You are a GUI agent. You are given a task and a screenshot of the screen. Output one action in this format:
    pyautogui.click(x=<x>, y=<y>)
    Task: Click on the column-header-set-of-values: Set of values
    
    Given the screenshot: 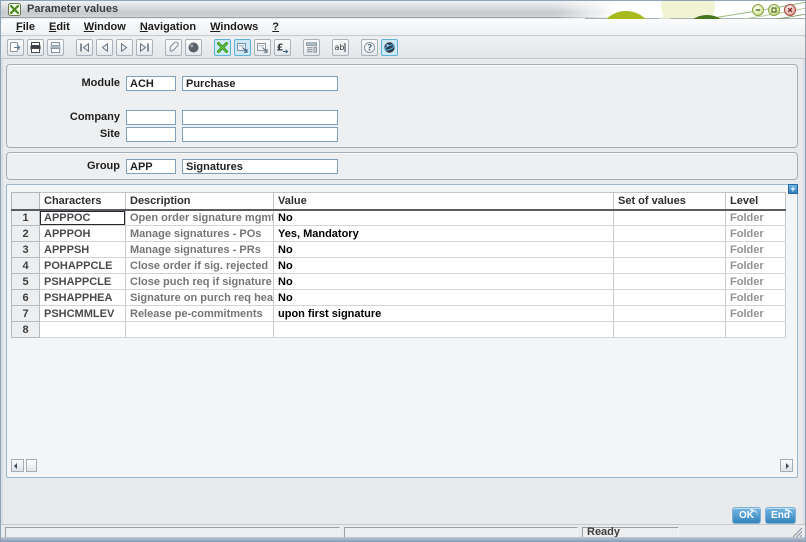 What is the action you would take?
    pyautogui.click(x=669, y=201)
    